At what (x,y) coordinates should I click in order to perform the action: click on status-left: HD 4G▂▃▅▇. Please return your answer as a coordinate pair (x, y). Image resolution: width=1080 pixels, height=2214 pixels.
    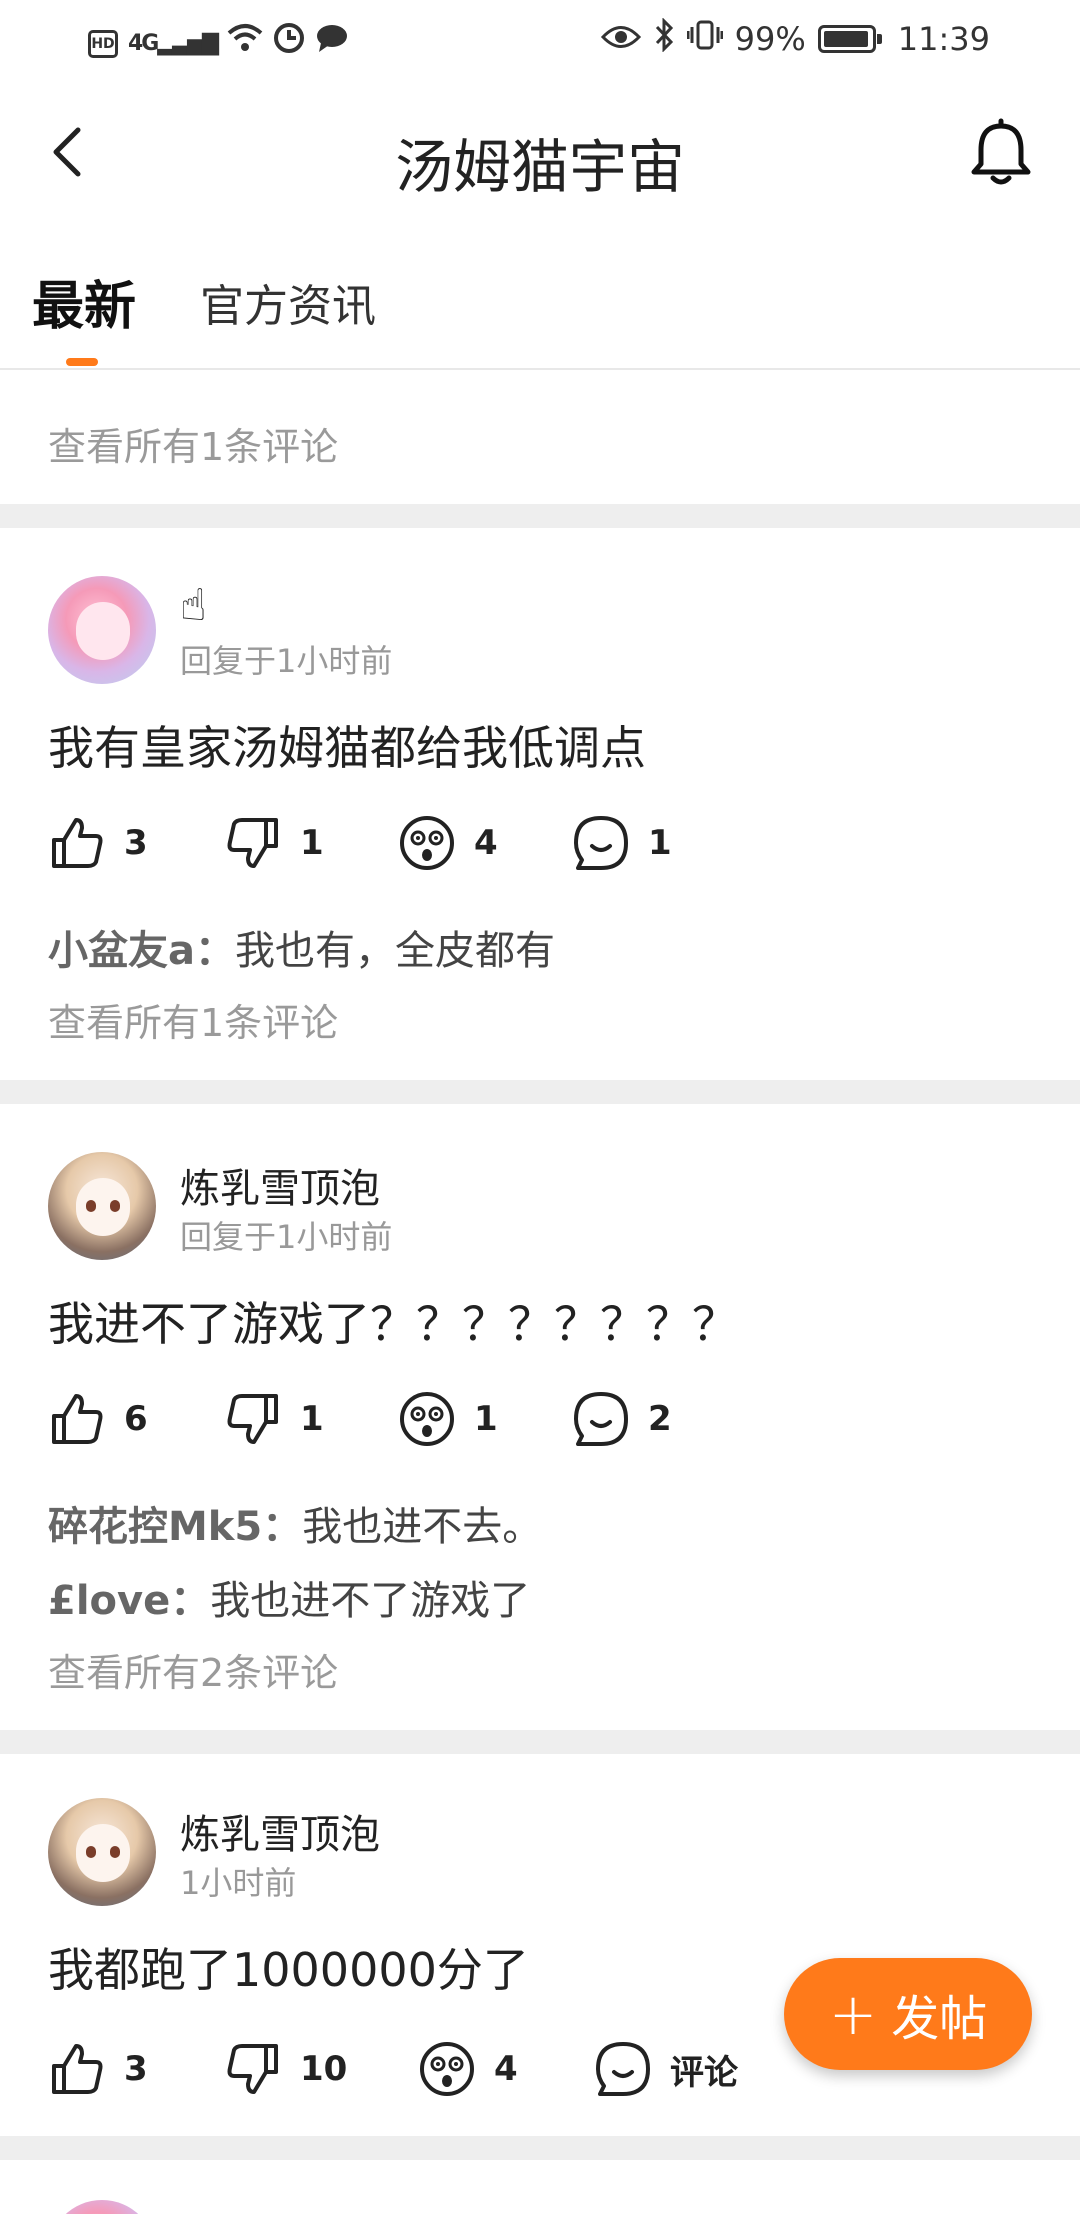
    Looking at the image, I should click on (218, 43).